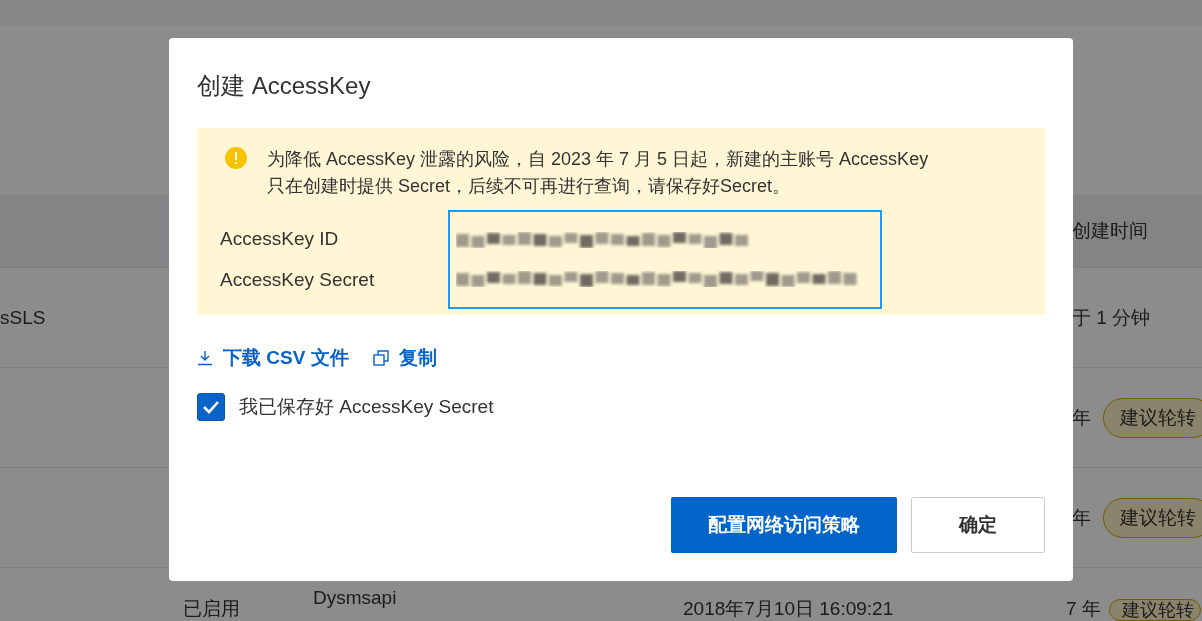 This screenshot has width=1202, height=621. I want to click on table-cell: 2018年7月10日 16:09:21, so click(788, 609).